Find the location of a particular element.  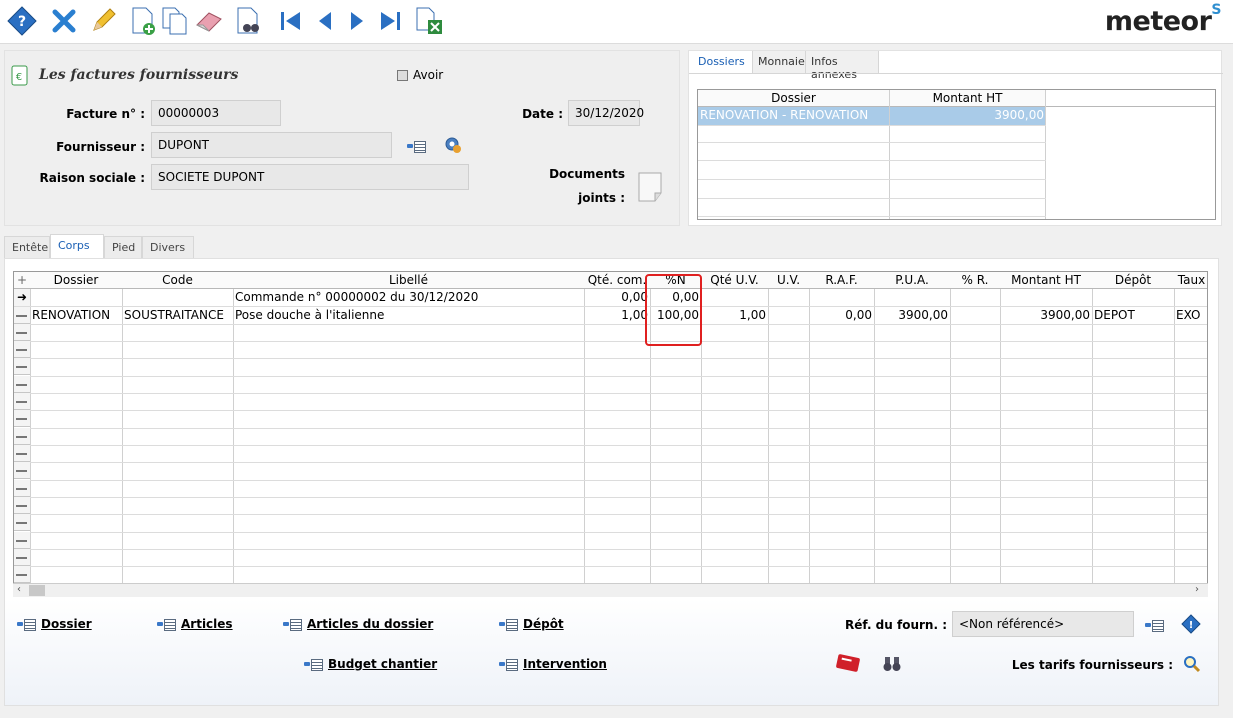

tab-corps: Corps is located at coordinates (77, 246).